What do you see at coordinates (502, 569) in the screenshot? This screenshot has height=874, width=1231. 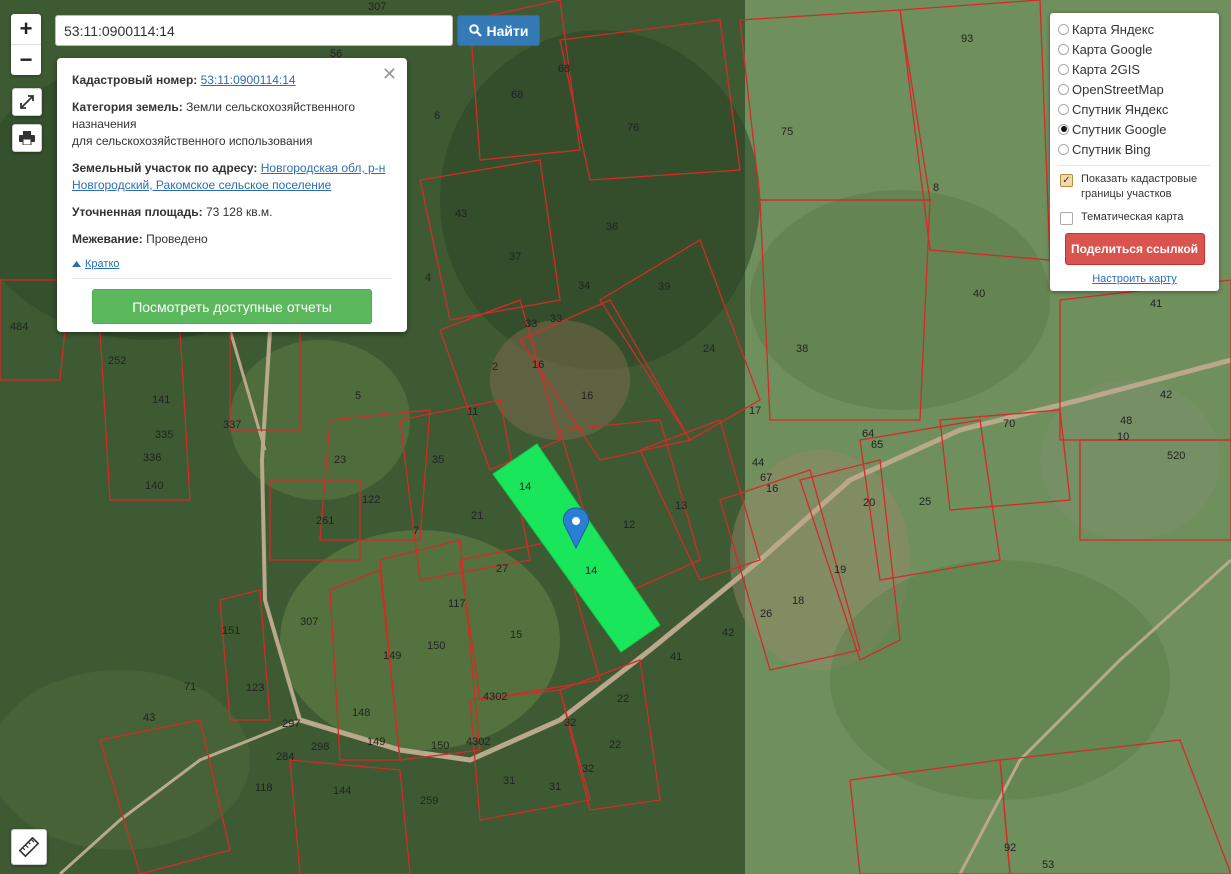 I see `parcel-label: 27` at bounding box center [502, 569].